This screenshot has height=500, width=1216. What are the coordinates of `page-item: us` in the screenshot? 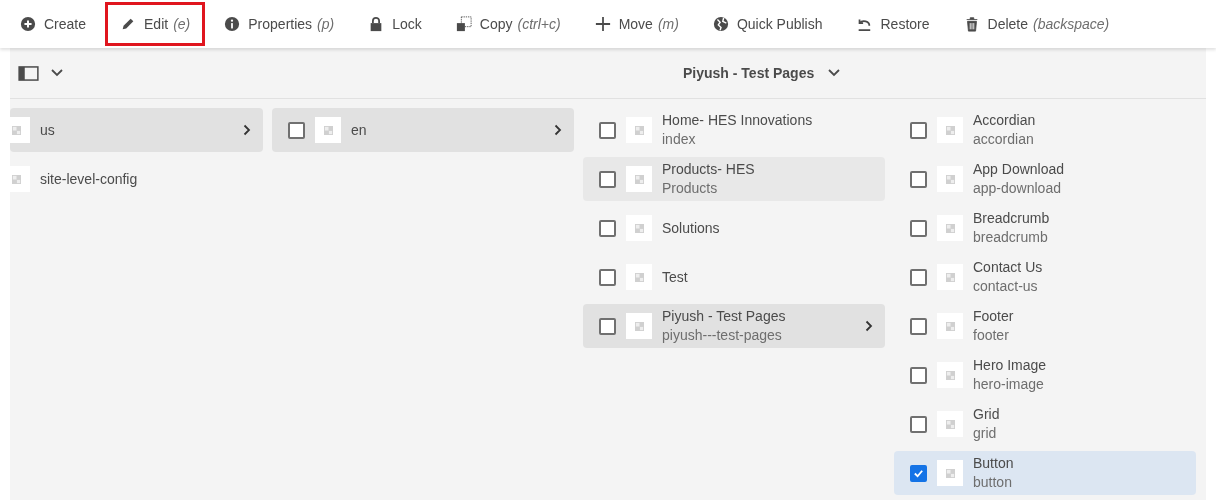 It's located at (136, 130).